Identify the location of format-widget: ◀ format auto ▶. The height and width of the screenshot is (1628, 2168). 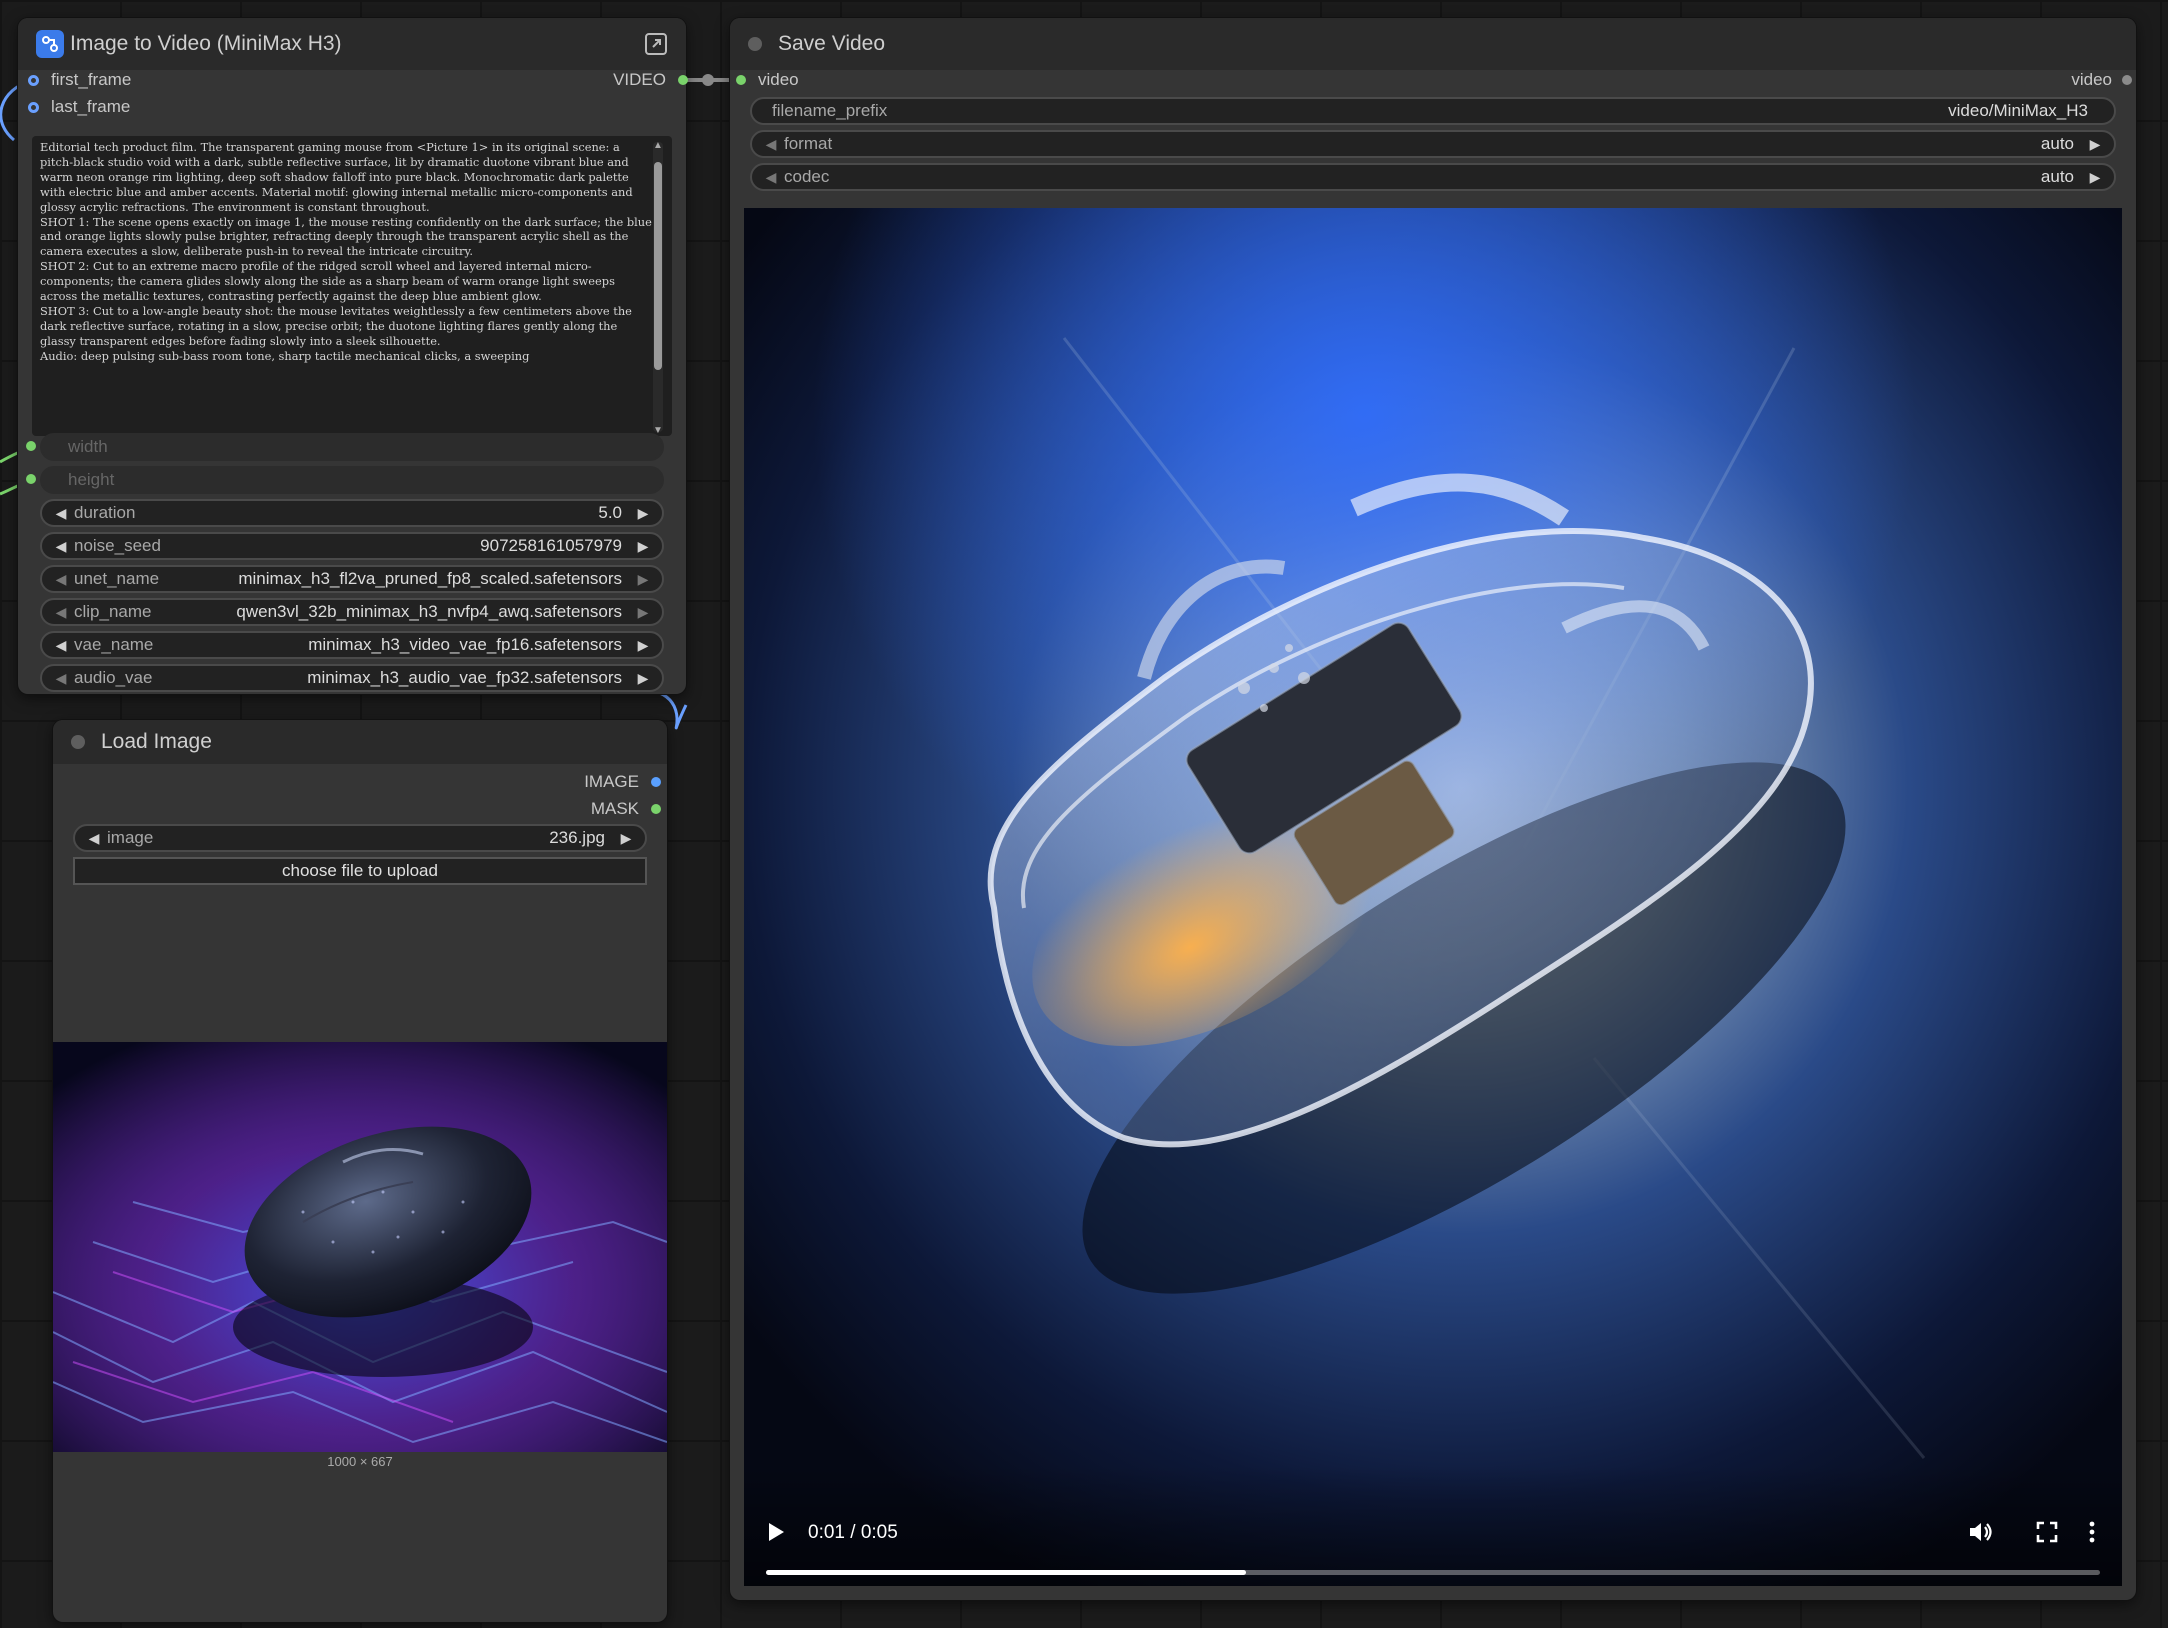
(1433, 144).